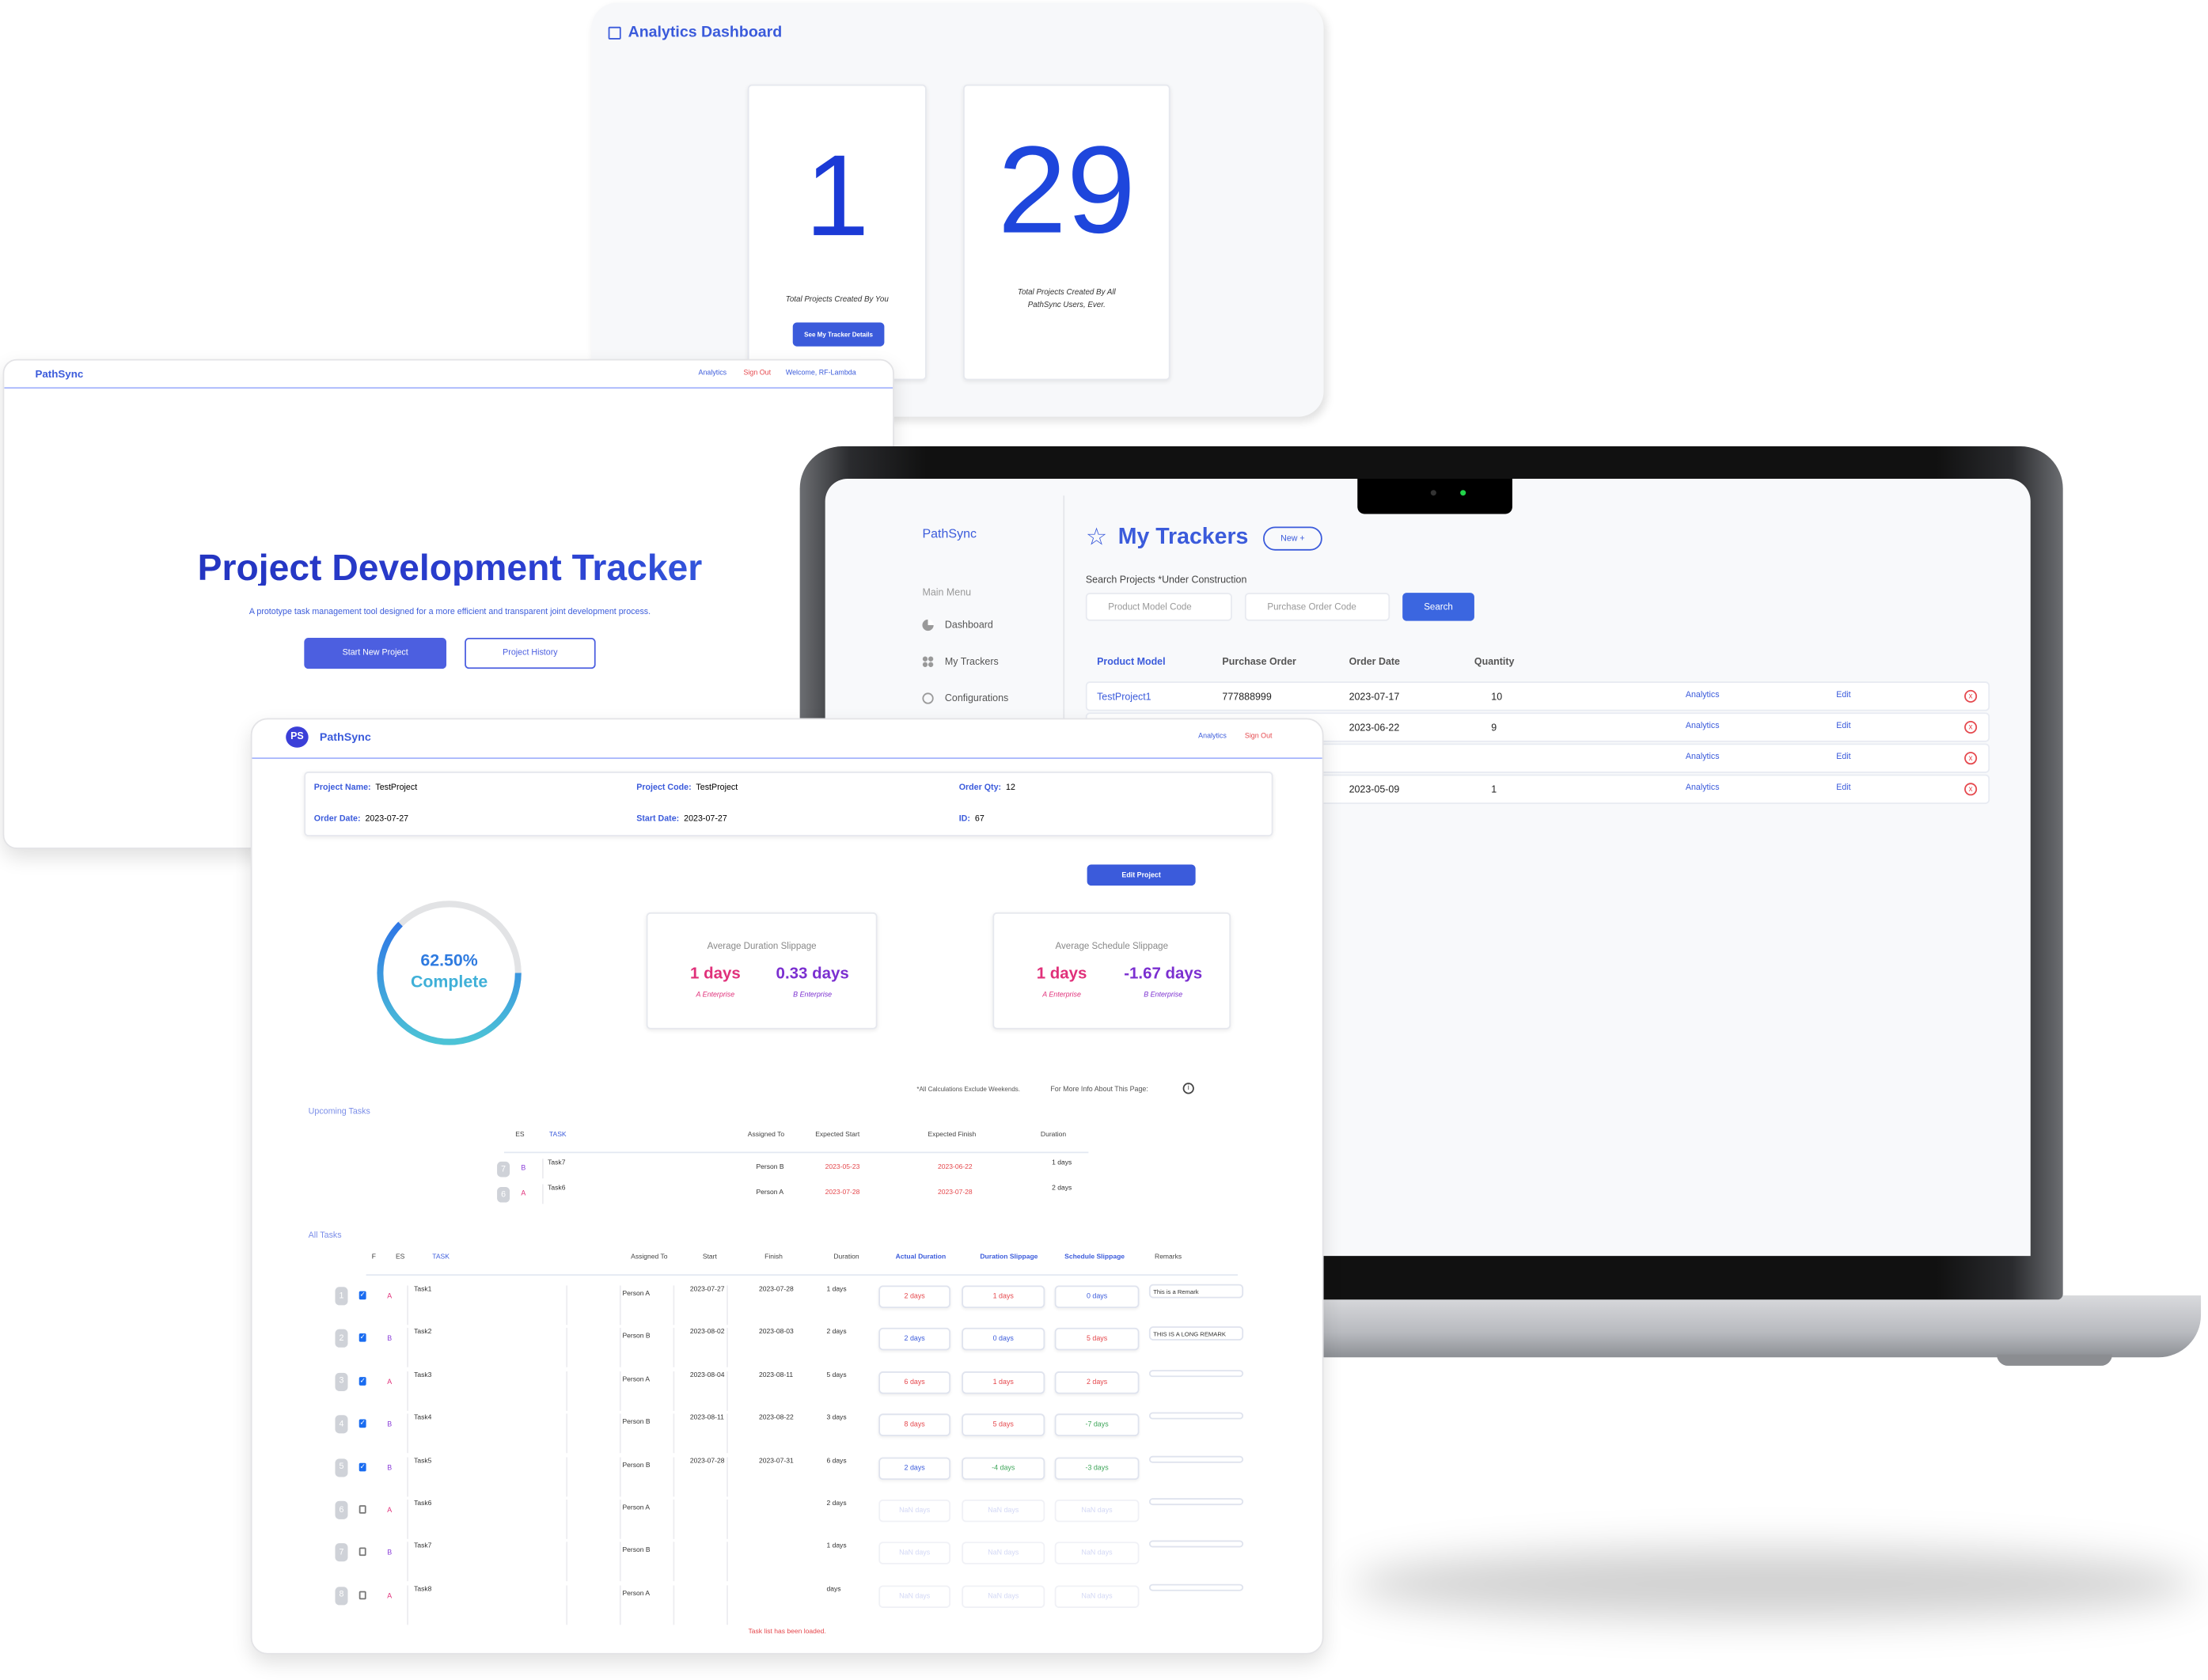 The image size is (2208, 1680). I want to click on start-date: 2023-08-04, so click(707, 1376).